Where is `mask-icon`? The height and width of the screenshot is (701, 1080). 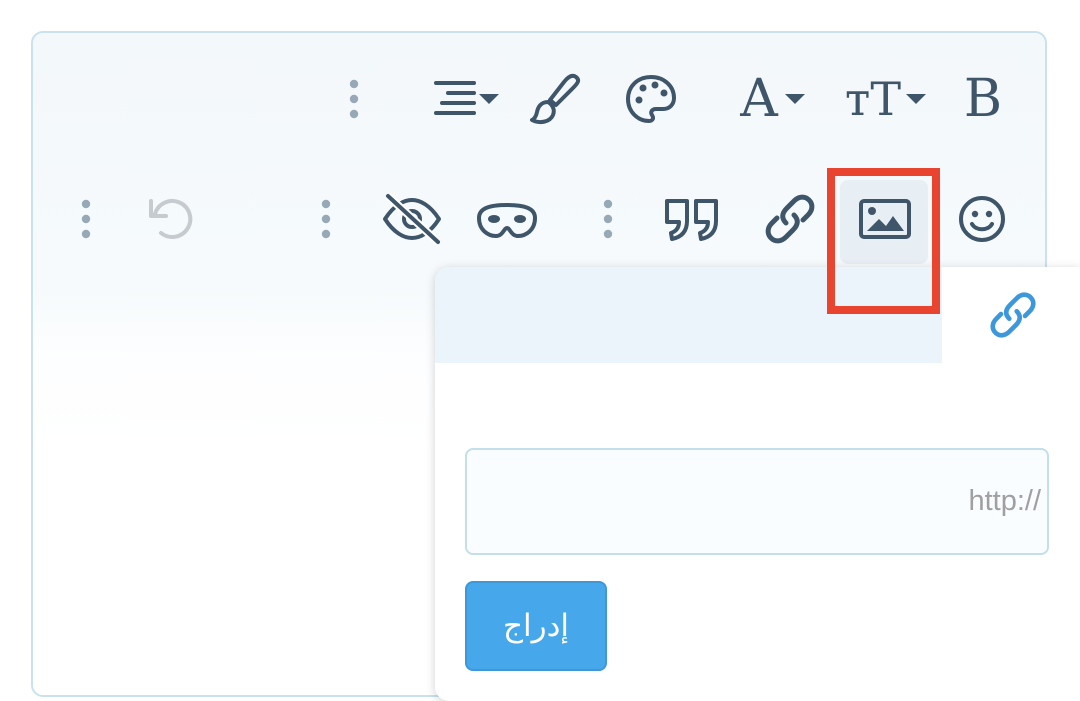 mask-icon is located at coordinates (507, 220).